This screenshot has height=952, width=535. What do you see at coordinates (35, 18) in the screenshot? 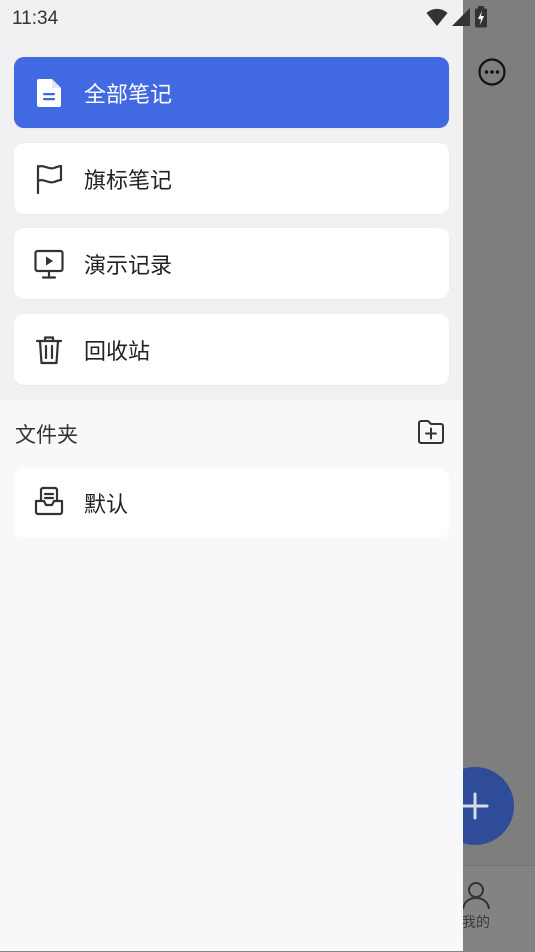
I see `status-time: 11:34` at bounding box center [35, 18].